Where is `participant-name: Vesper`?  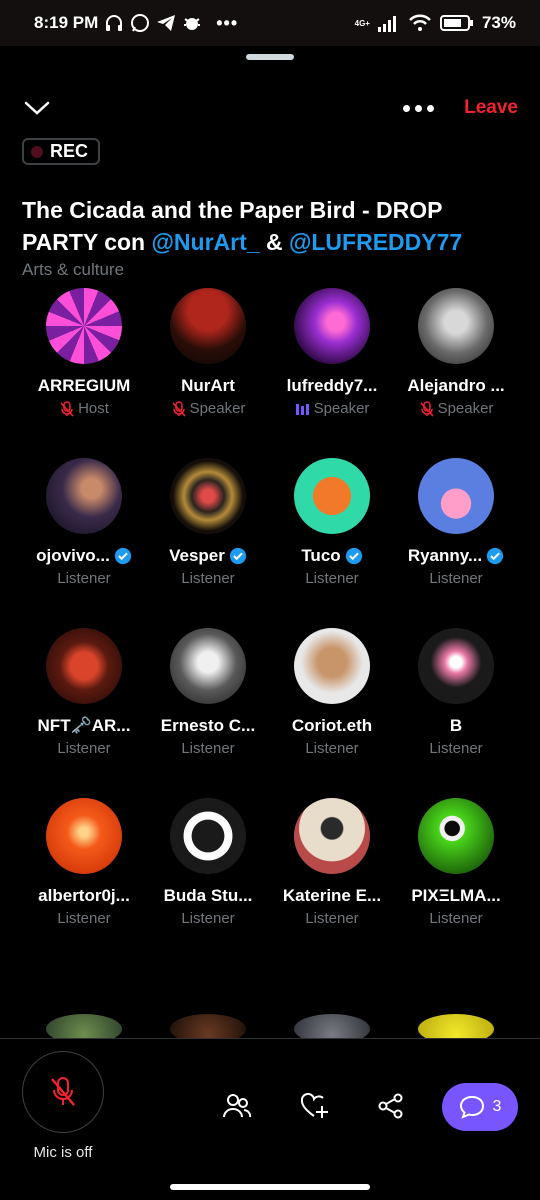
participant-name: Vesper is located at coordinates (208, 556).